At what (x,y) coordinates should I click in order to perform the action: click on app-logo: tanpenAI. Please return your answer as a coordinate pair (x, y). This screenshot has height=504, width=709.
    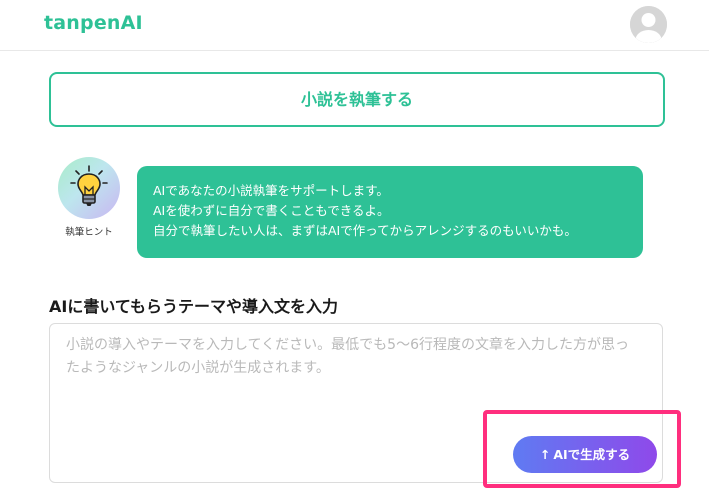
    Looking at the image, I should click on (93, 23).